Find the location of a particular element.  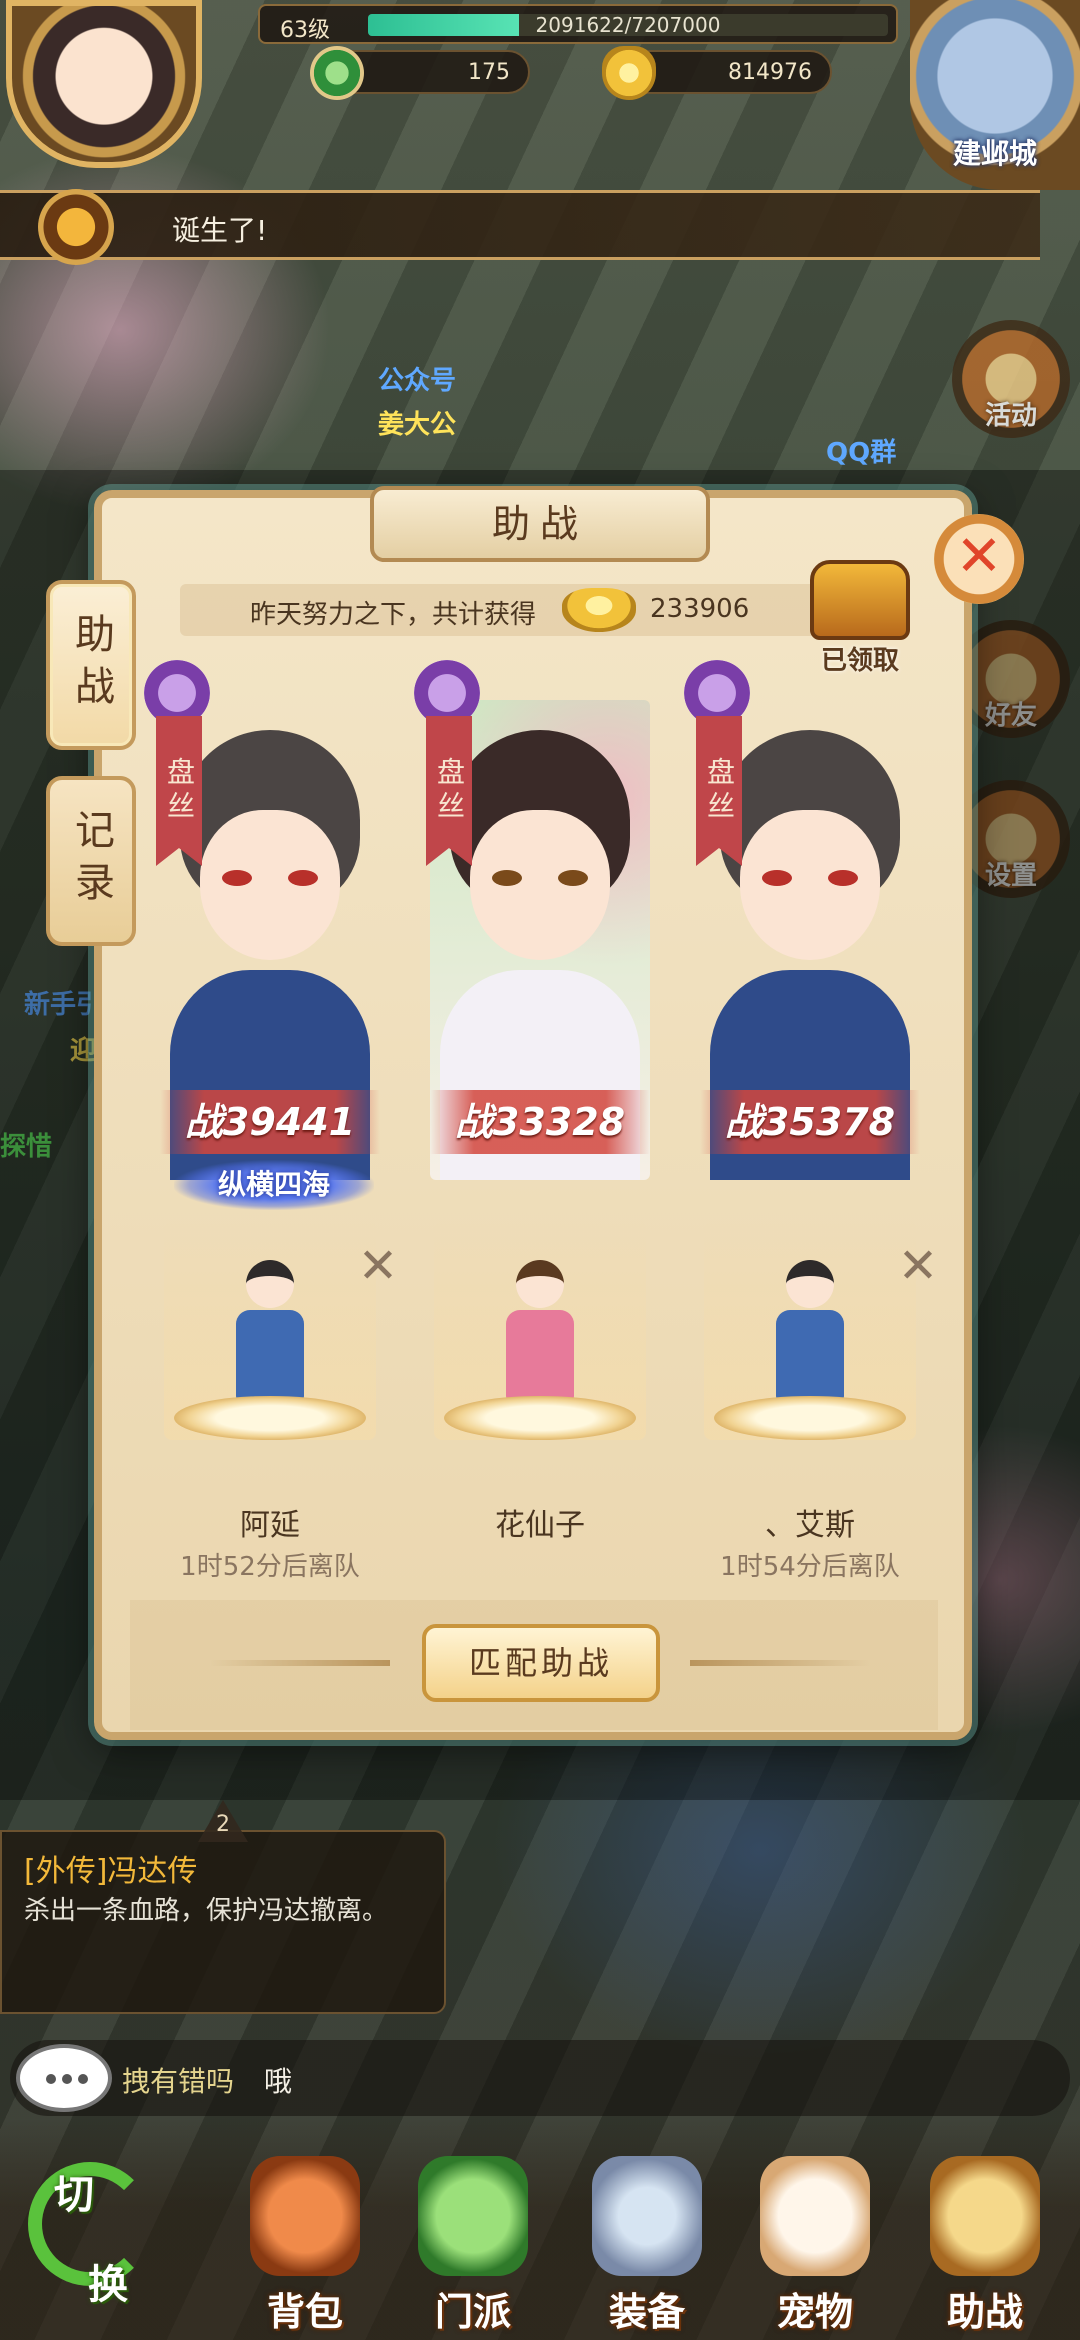

helper-card: 盘丝 战39441 纵横四海 ✕ 阿延 1时52分后离队 is located at coordinates (271, 1121).